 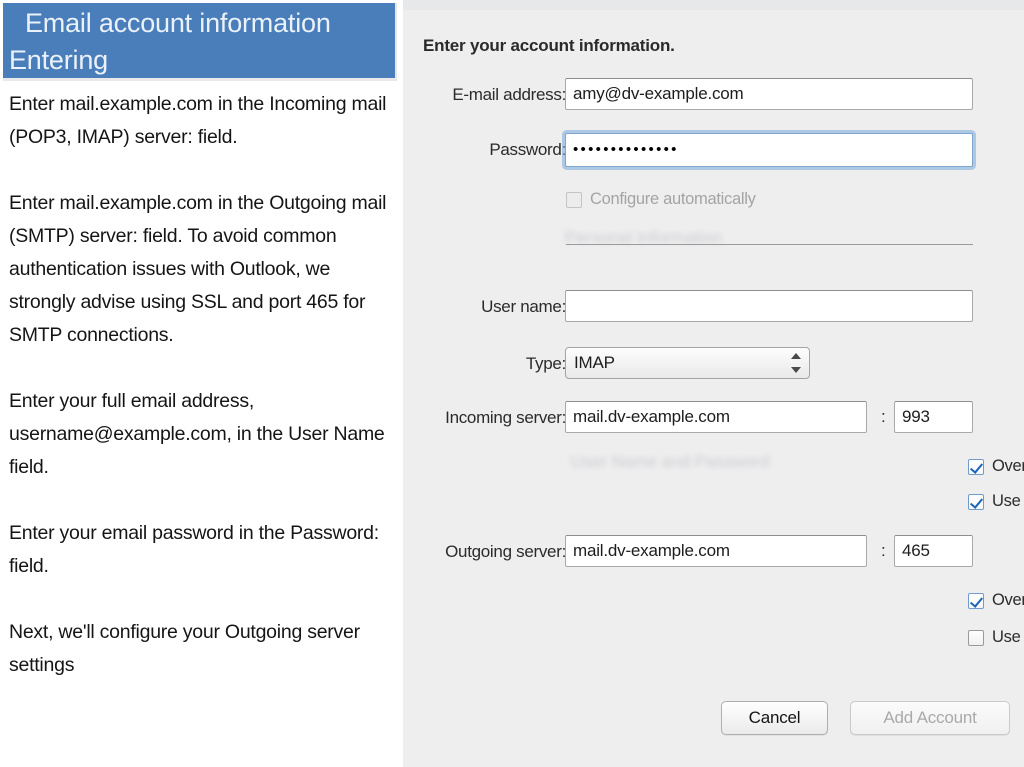 I want to click on account-type-row: Type: IMAP, so click(x=713, y=364).